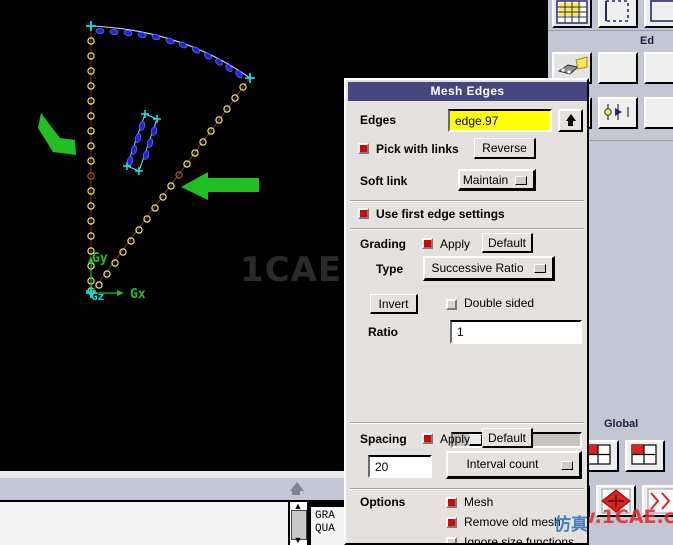  What do you see at coordinates (296, 492) in the screenshot?
I see `up-arrow-stem-icon` at bounding box center [296, 492].